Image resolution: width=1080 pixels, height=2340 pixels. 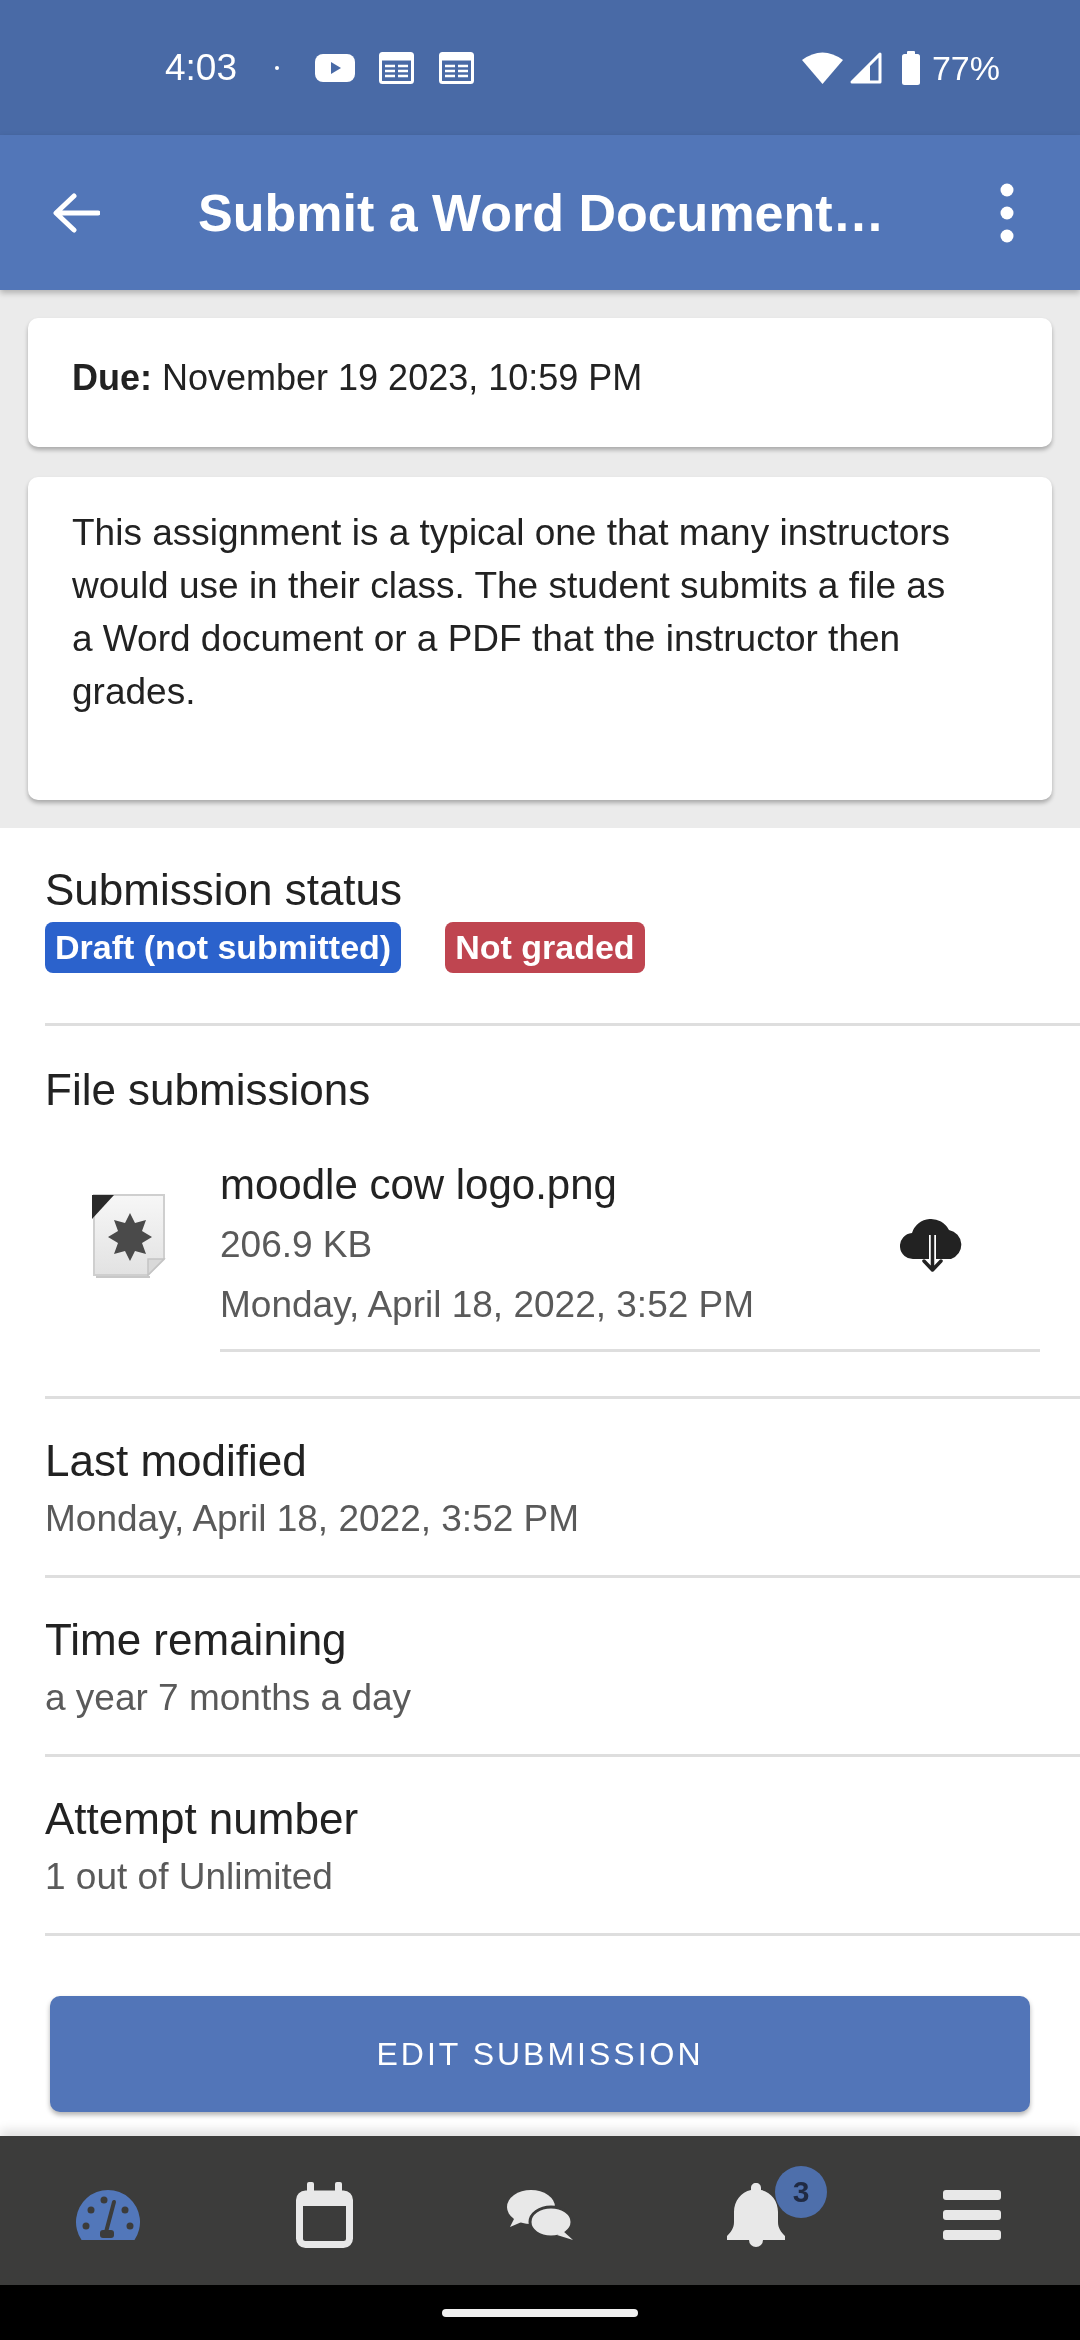 What do you see at coordinates (512, 612) in the screenshot?
I see `description-text: This assignment is a typical one that many instructors would use in their class. The student submits a file as a Word document or a PDF that the instructor then grades.` at bounding box center [512, 612].